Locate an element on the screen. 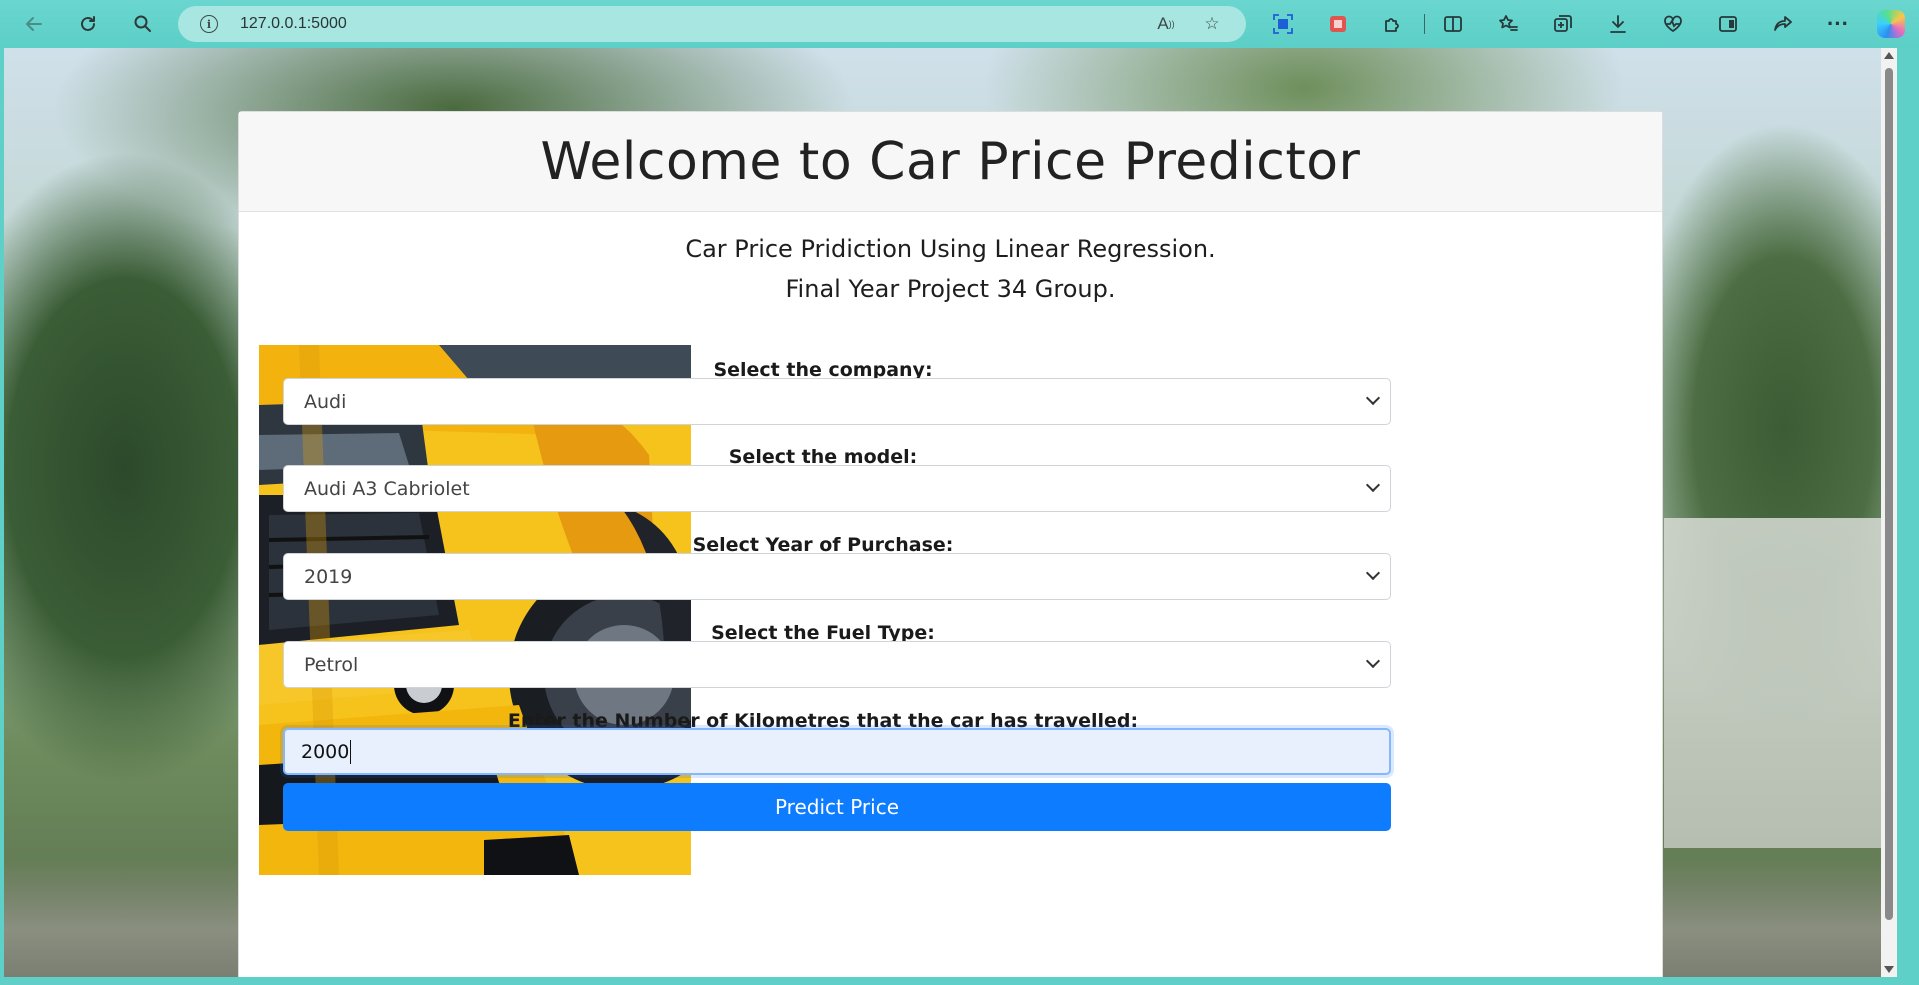  year-select: 2019 is located at coordinates (837, 576).